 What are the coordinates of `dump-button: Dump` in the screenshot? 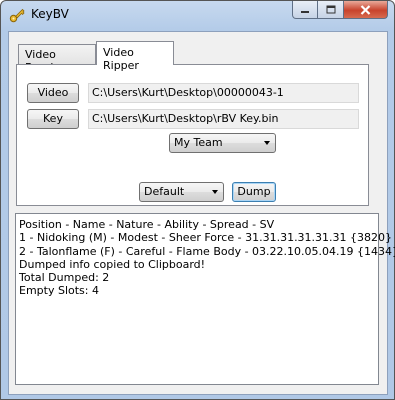 It's located at (254, 192).